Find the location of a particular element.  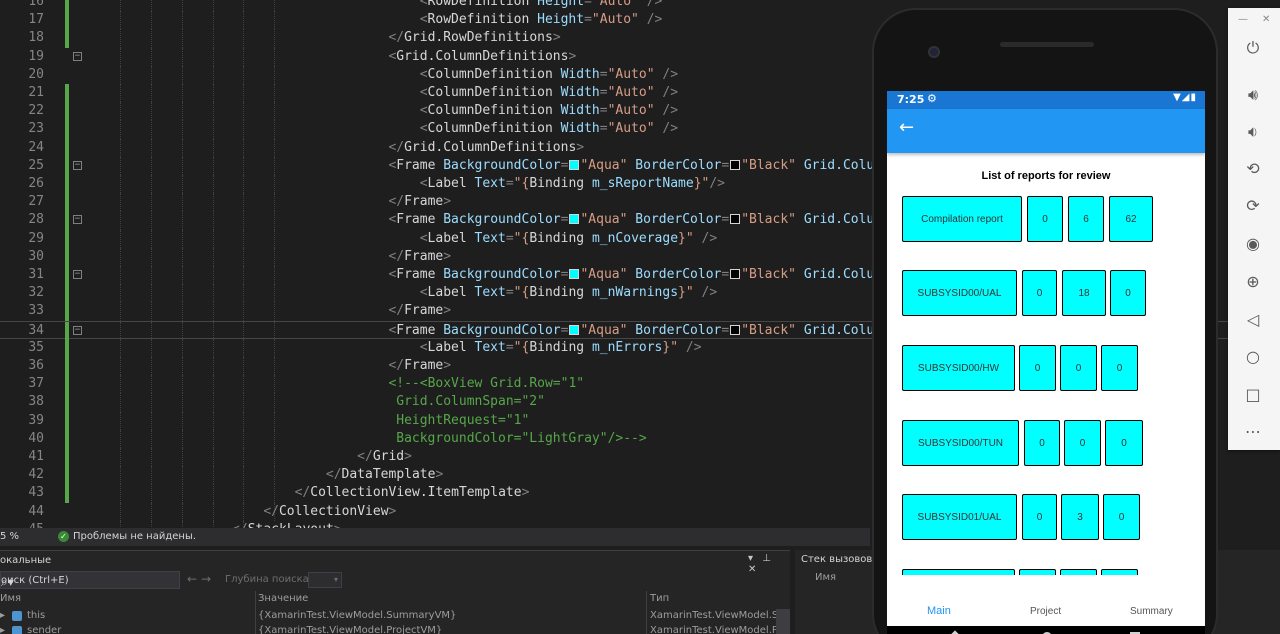

warnings-cell: 0 is located at coordinates (1082, 443).